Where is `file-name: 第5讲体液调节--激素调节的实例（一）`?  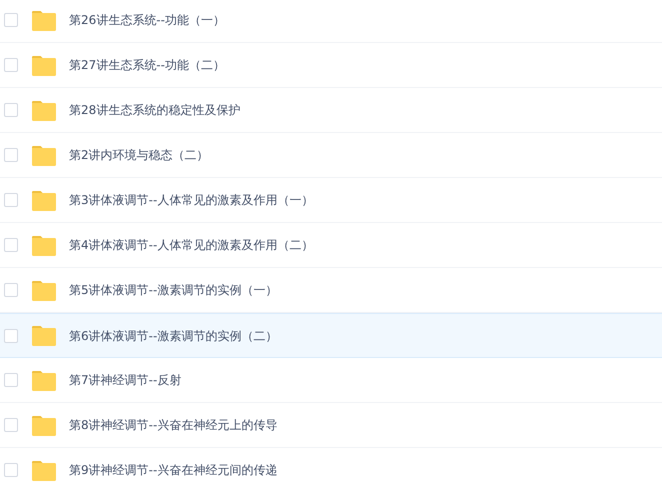
file-name: 第5讲体液调节--激素调节的实例（一） is located at coordinates (173, 290).